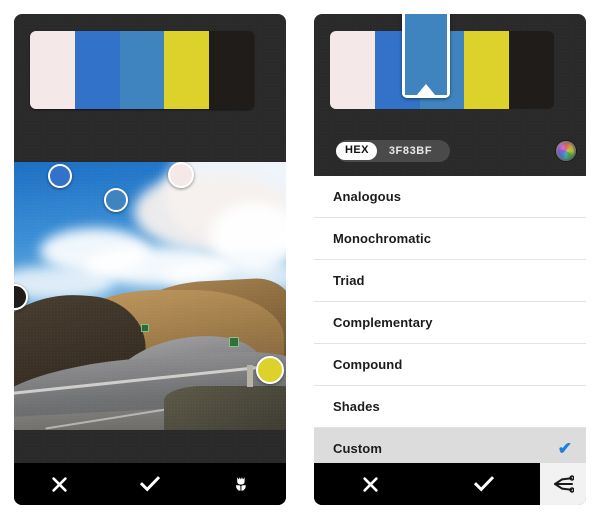 Image resolution: width=600 pixels, height=519 pixels. I want to click on flower-button, so click(240, 484).